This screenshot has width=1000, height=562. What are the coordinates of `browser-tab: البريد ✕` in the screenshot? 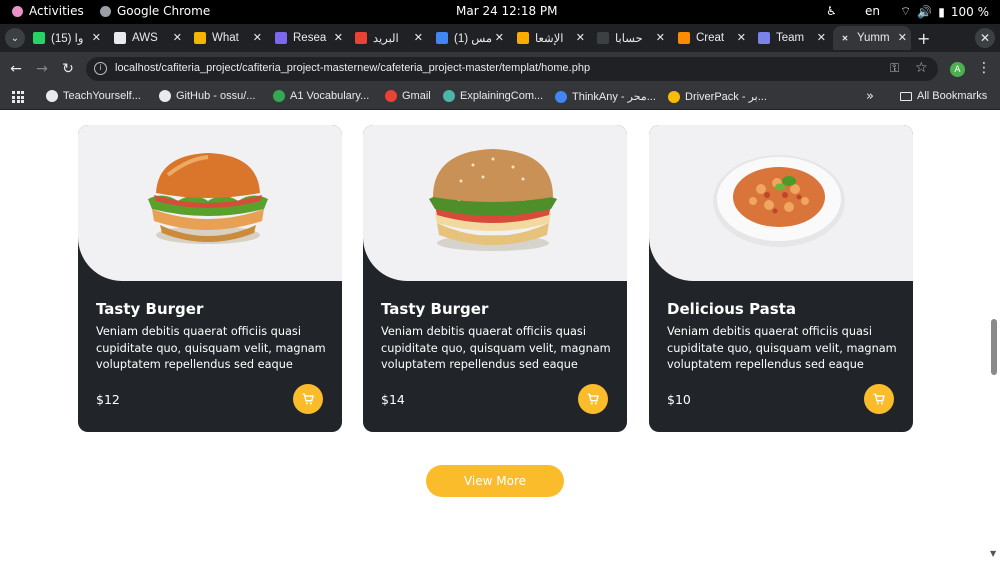 It's located at (388, 38).